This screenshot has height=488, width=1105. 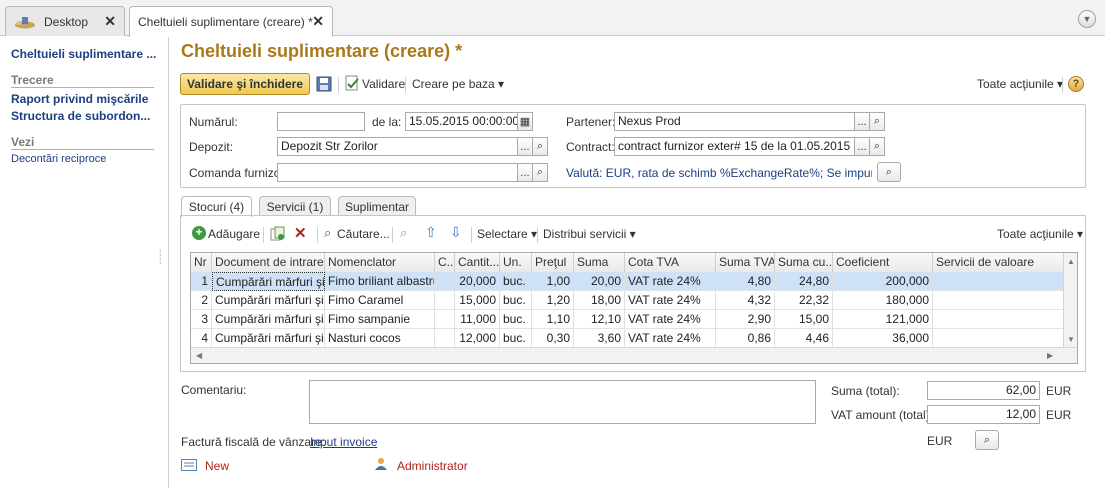 I want to click on date-field: 15.05.2015 00:00:00, so click(x=461, y=121).